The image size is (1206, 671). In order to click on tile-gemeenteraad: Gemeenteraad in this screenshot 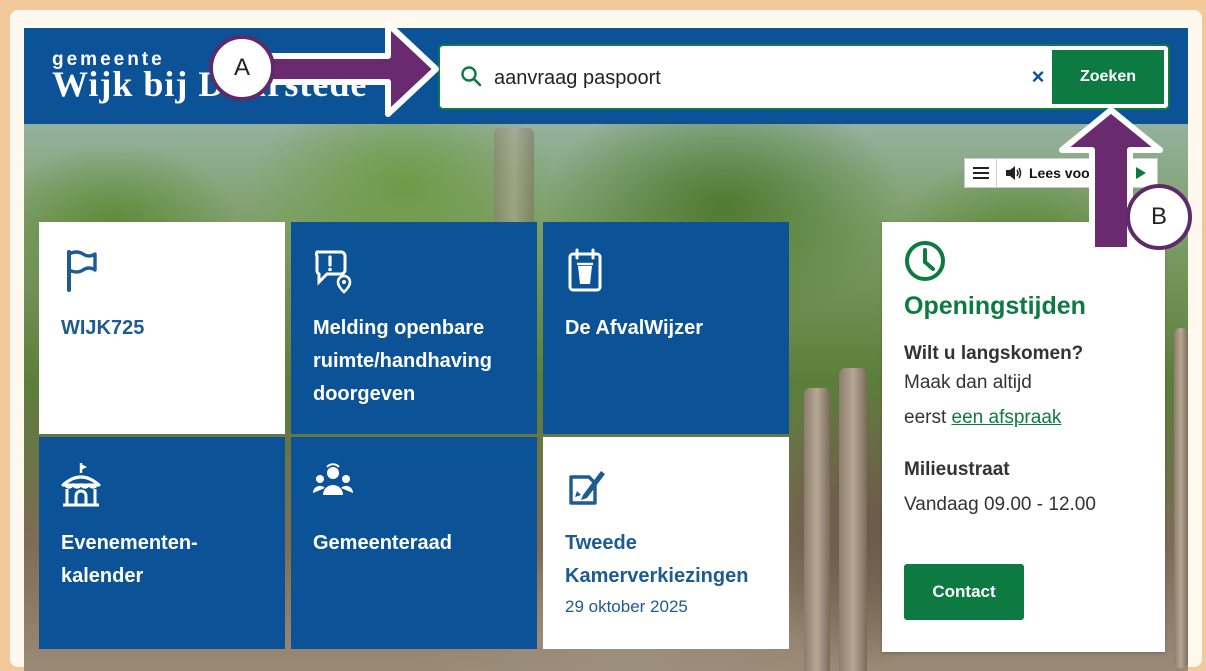, I will do `click(414, 543)`.